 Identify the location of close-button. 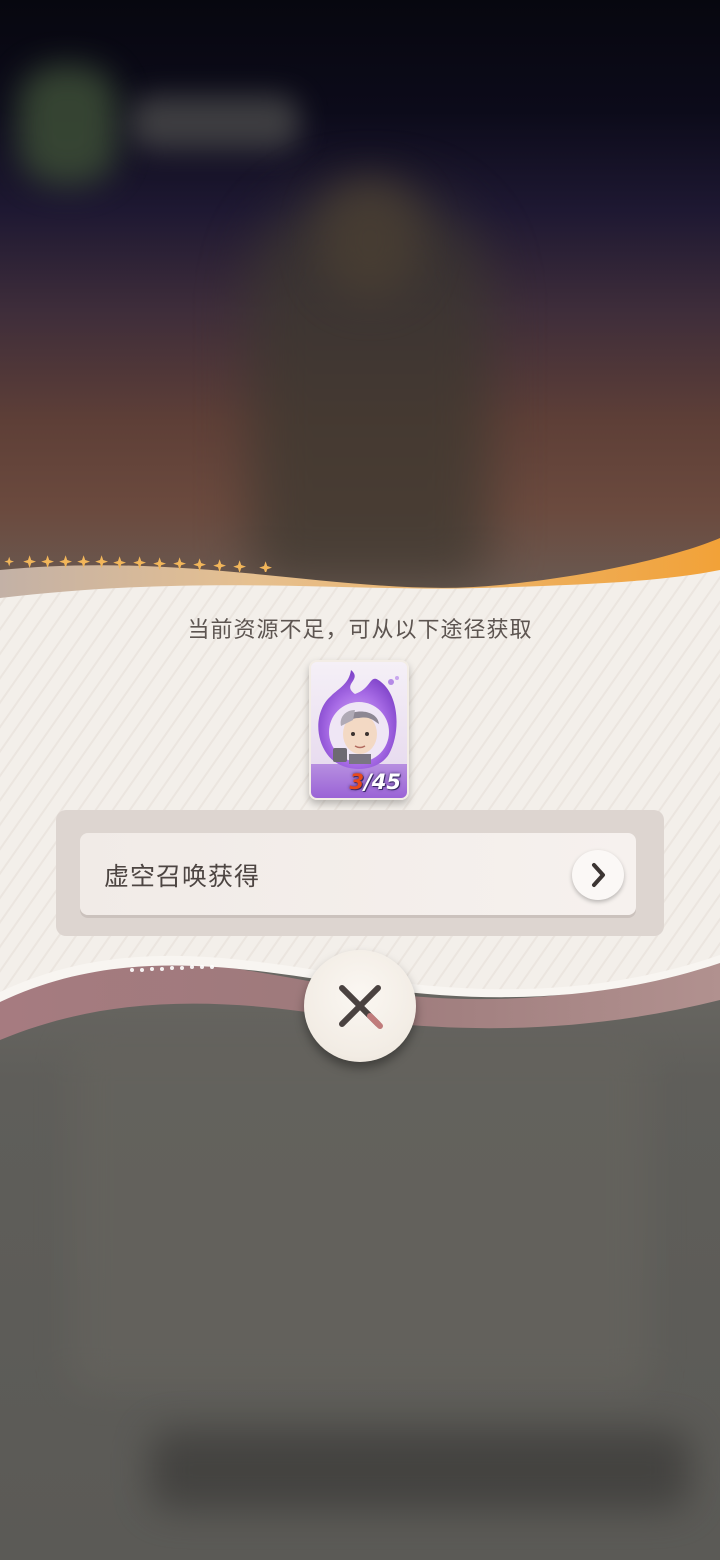
(360, 1006).